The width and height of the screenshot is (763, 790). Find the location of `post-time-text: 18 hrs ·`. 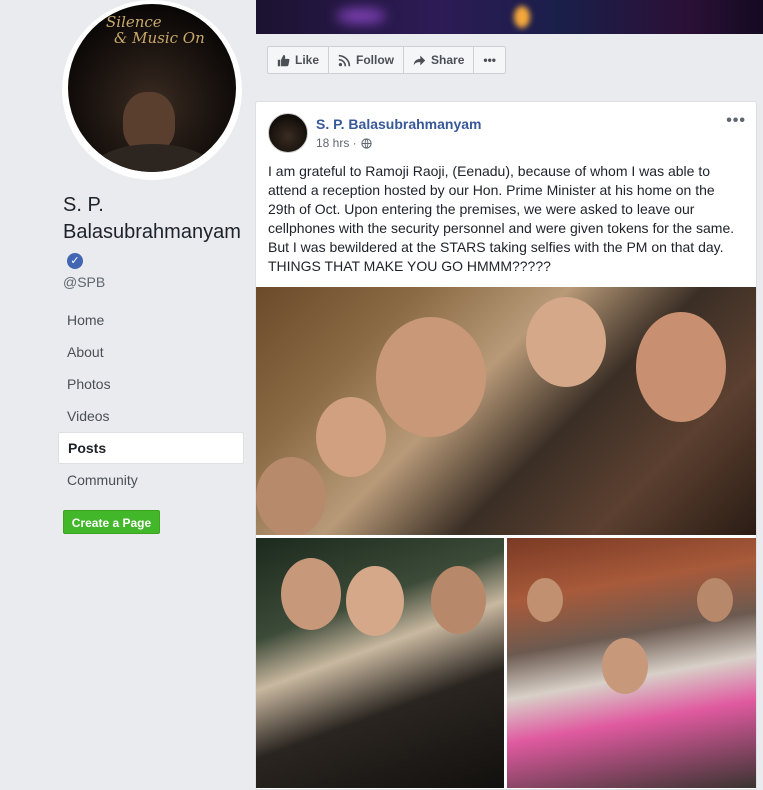

post-time-text: 18 hrs · is located at coordinates (336, 143).